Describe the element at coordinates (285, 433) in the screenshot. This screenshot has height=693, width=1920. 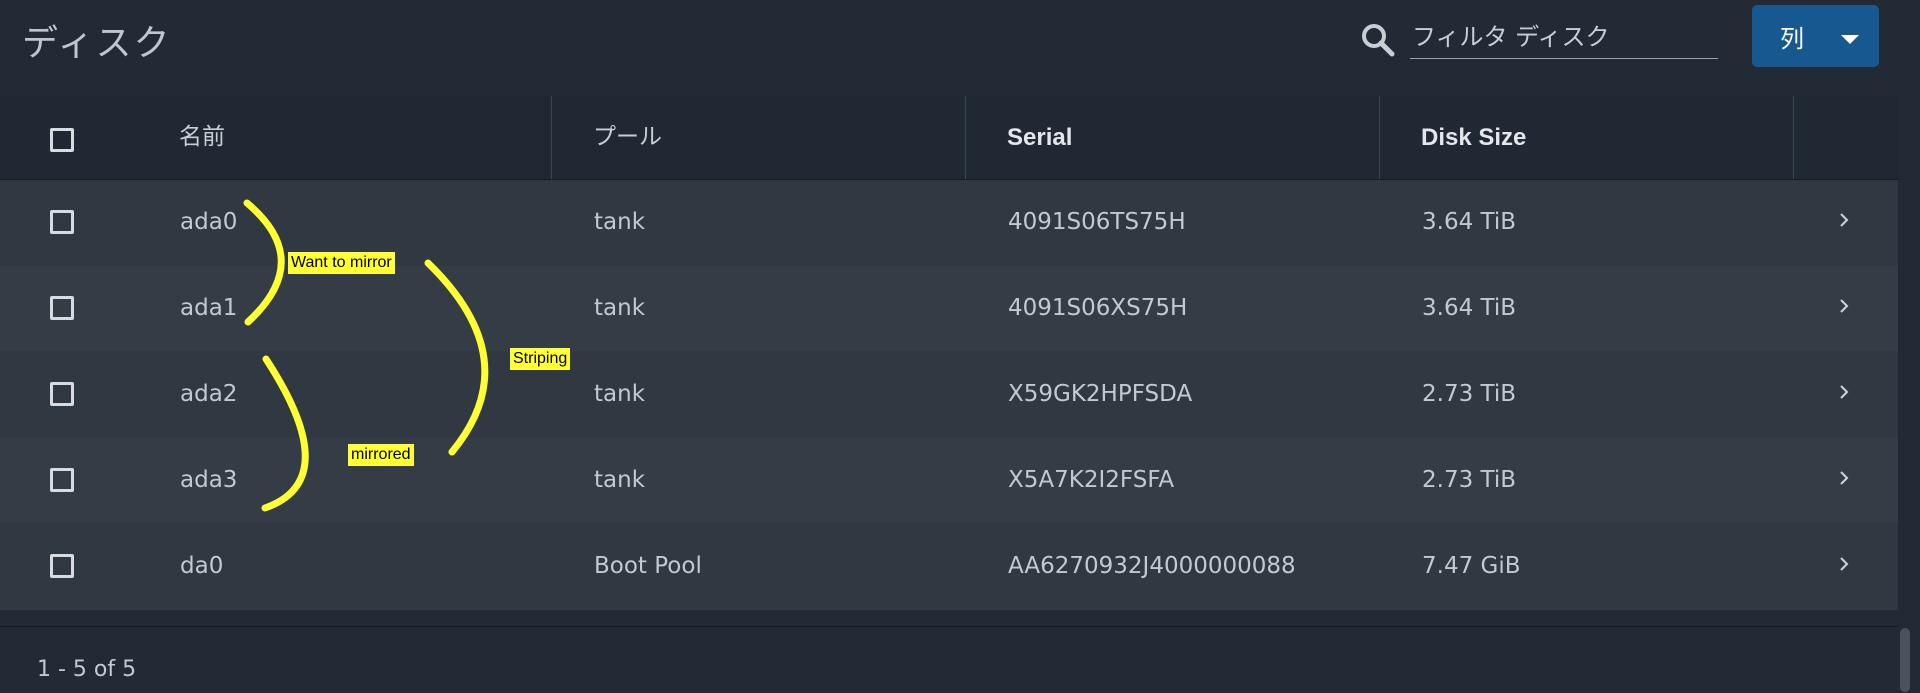
I see `mirror-bracket-bottom` at that location.